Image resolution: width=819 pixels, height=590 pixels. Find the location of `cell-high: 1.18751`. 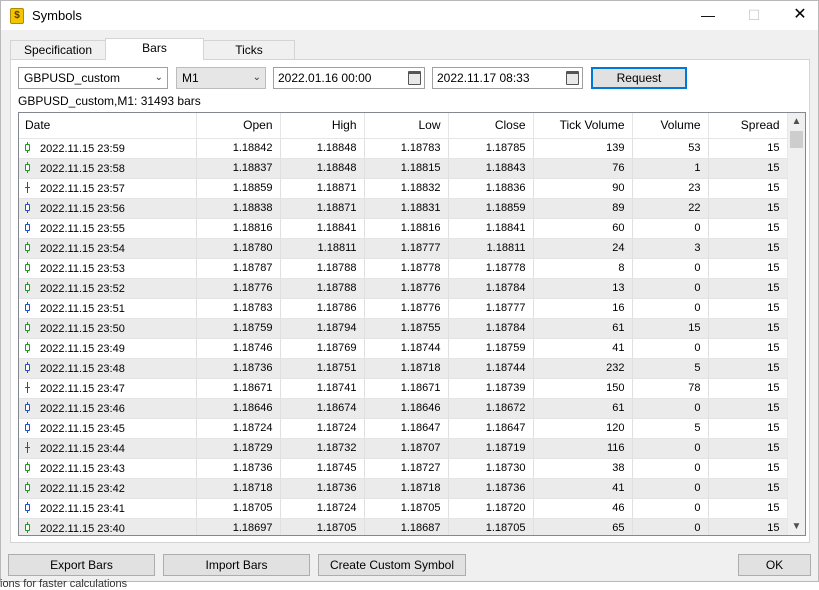

cell-high: 1.18751 is located at coordinates (322, 368).